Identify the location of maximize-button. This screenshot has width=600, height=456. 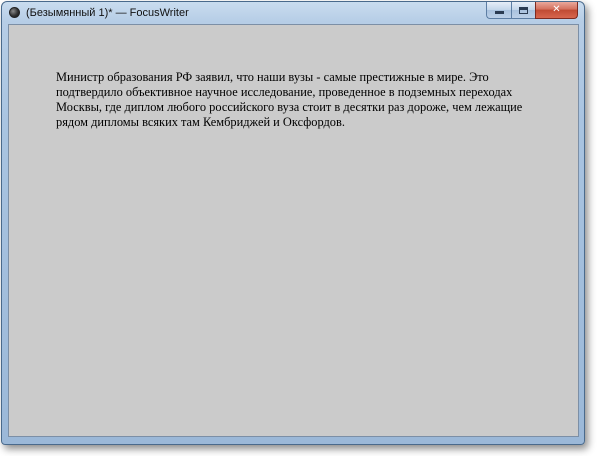
(523, 10).